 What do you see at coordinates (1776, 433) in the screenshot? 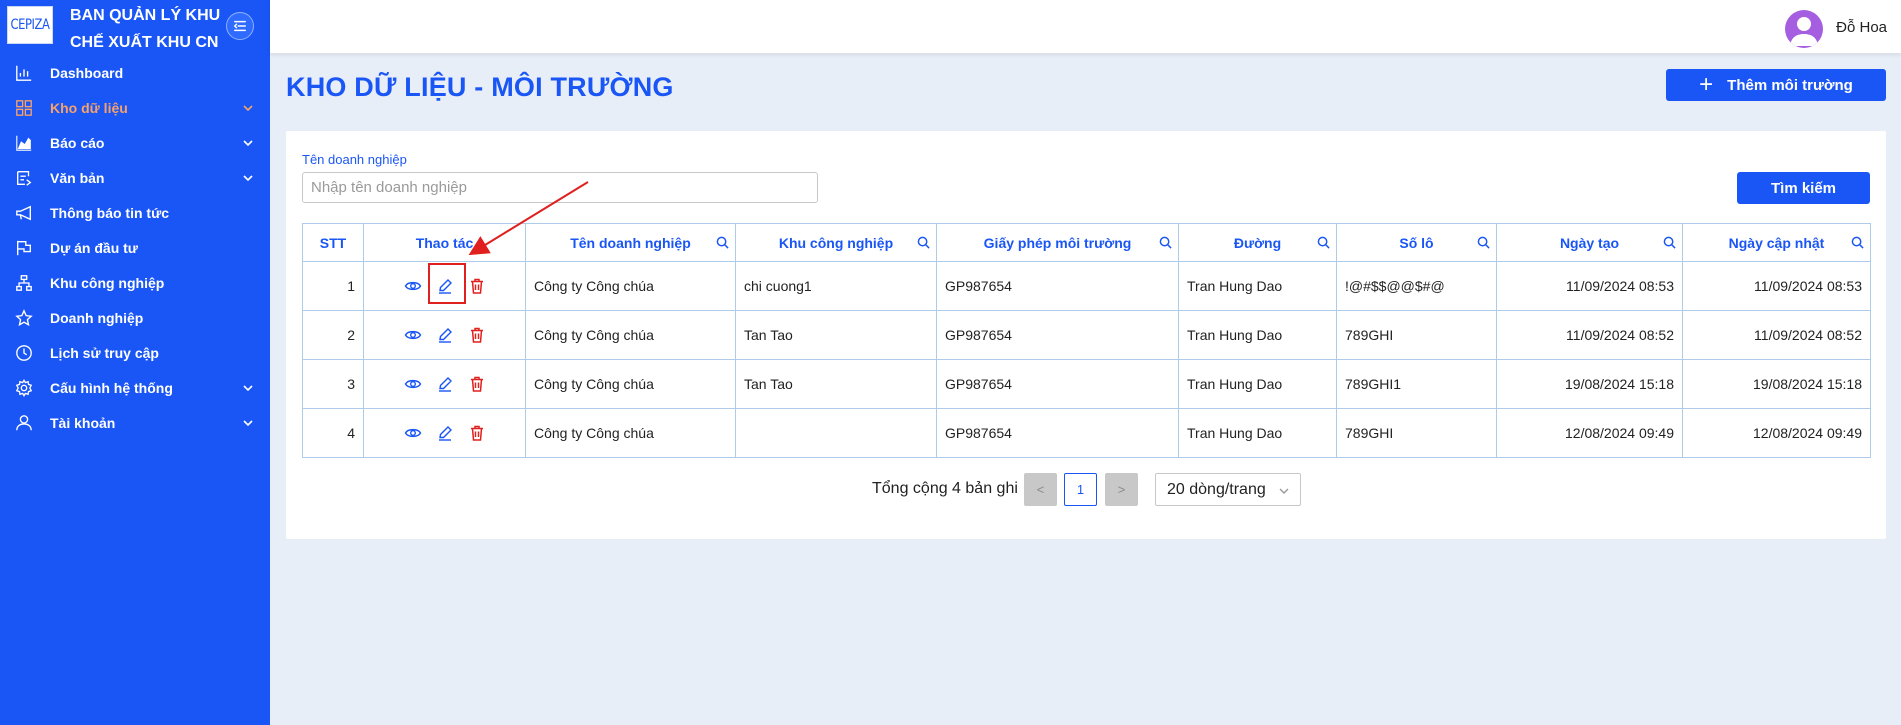
I see `cell-updated: 12/08/2024 09:49` at bounding box center [1776, 433].